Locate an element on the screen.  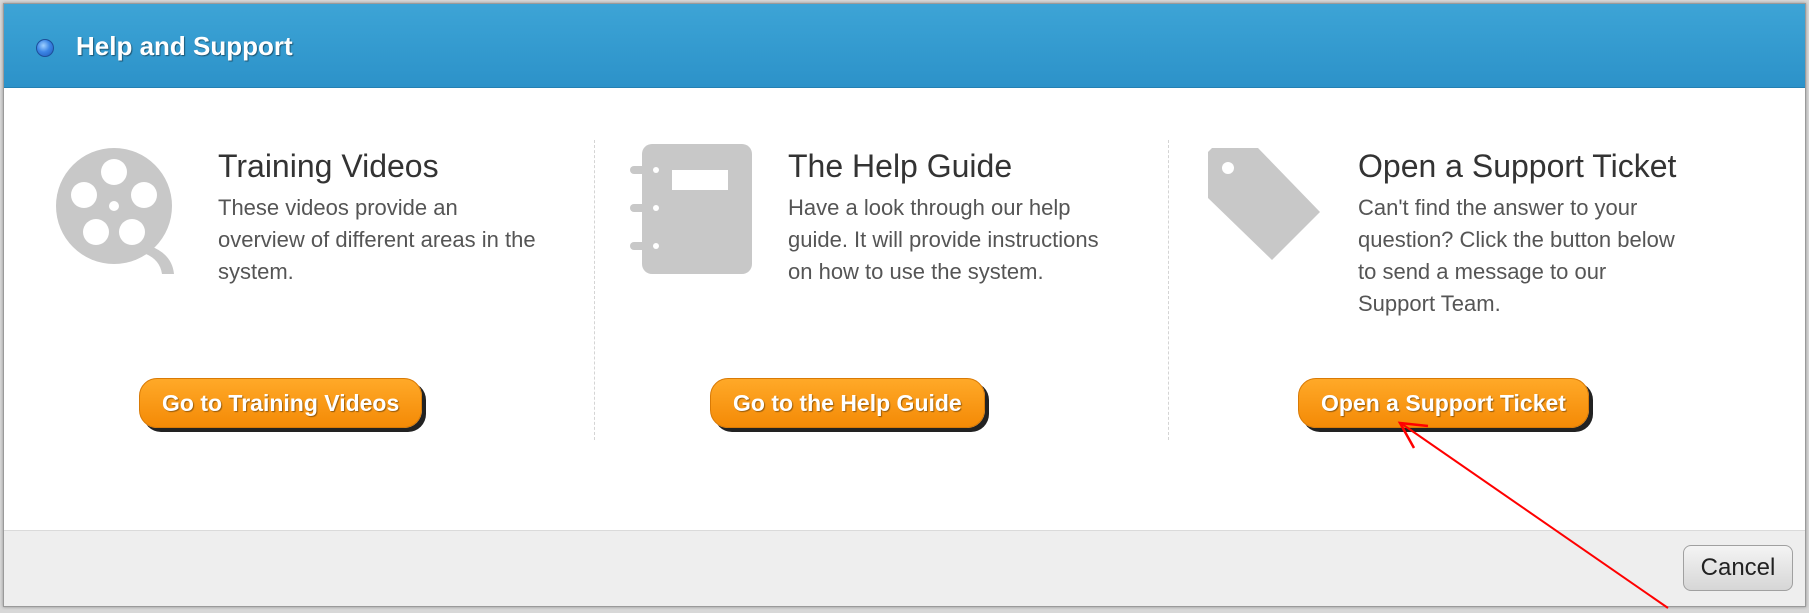
training-videos-title: Training Videos is located at coordinates (328, 166).